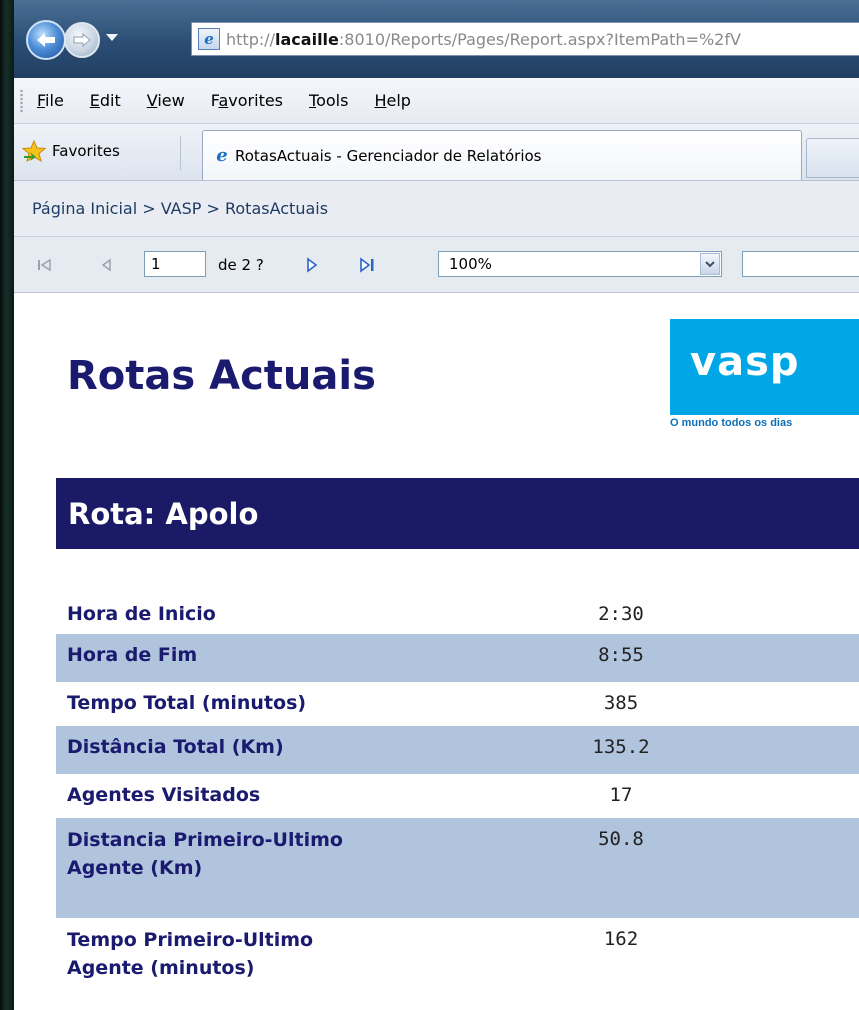  What do you see at coordinates (164, 795) in the screenshot?
I see `stat-label: Agentes Visitados` at bounding box center [164, 795].